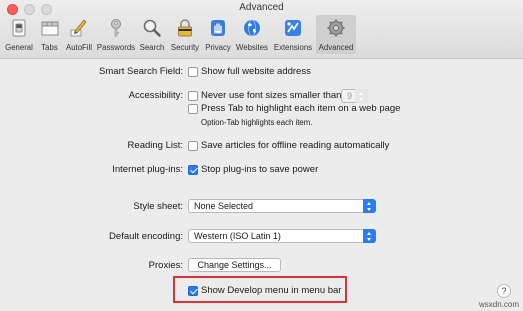 Image resolution: width=523 pixels, height=311 pixels. Describe the element at coordinates (252, 28) in the screenshot. I see `globe-icon` at that location.